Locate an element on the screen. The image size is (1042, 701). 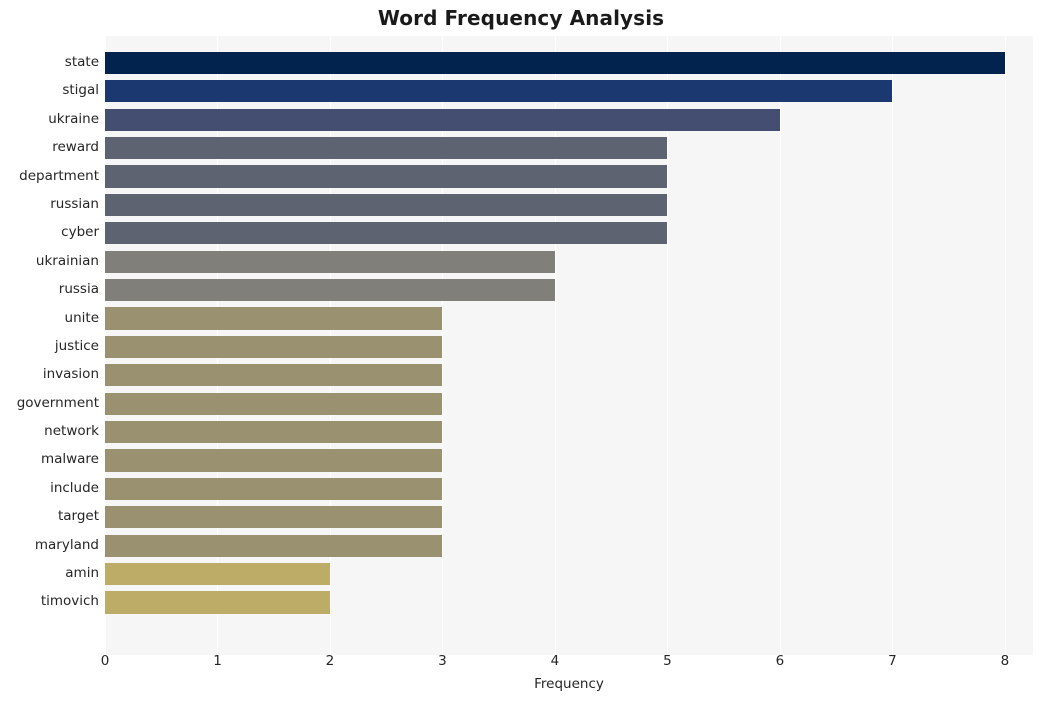
chart-title: Word Frequency Analysis is located at coordinates (521, 18).